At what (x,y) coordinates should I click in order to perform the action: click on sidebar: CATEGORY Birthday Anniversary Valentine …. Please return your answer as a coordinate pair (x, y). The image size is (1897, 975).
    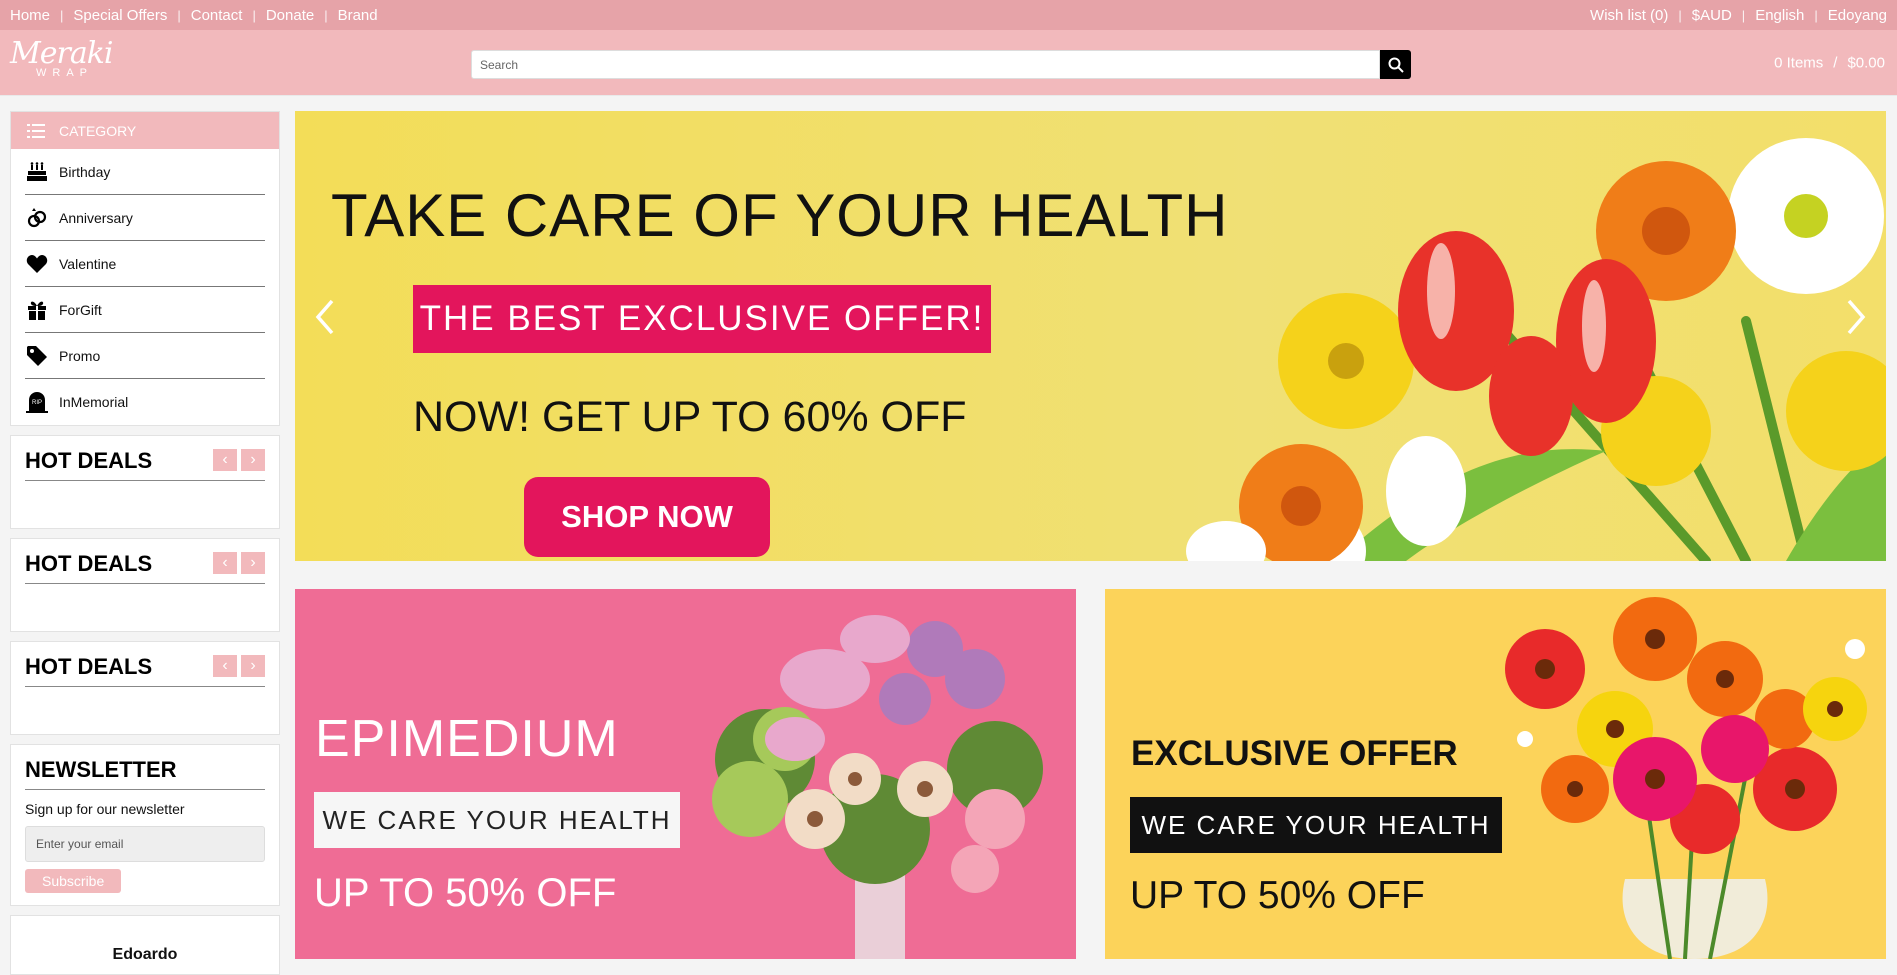
    Looking at the image, I should click on (145, 543).